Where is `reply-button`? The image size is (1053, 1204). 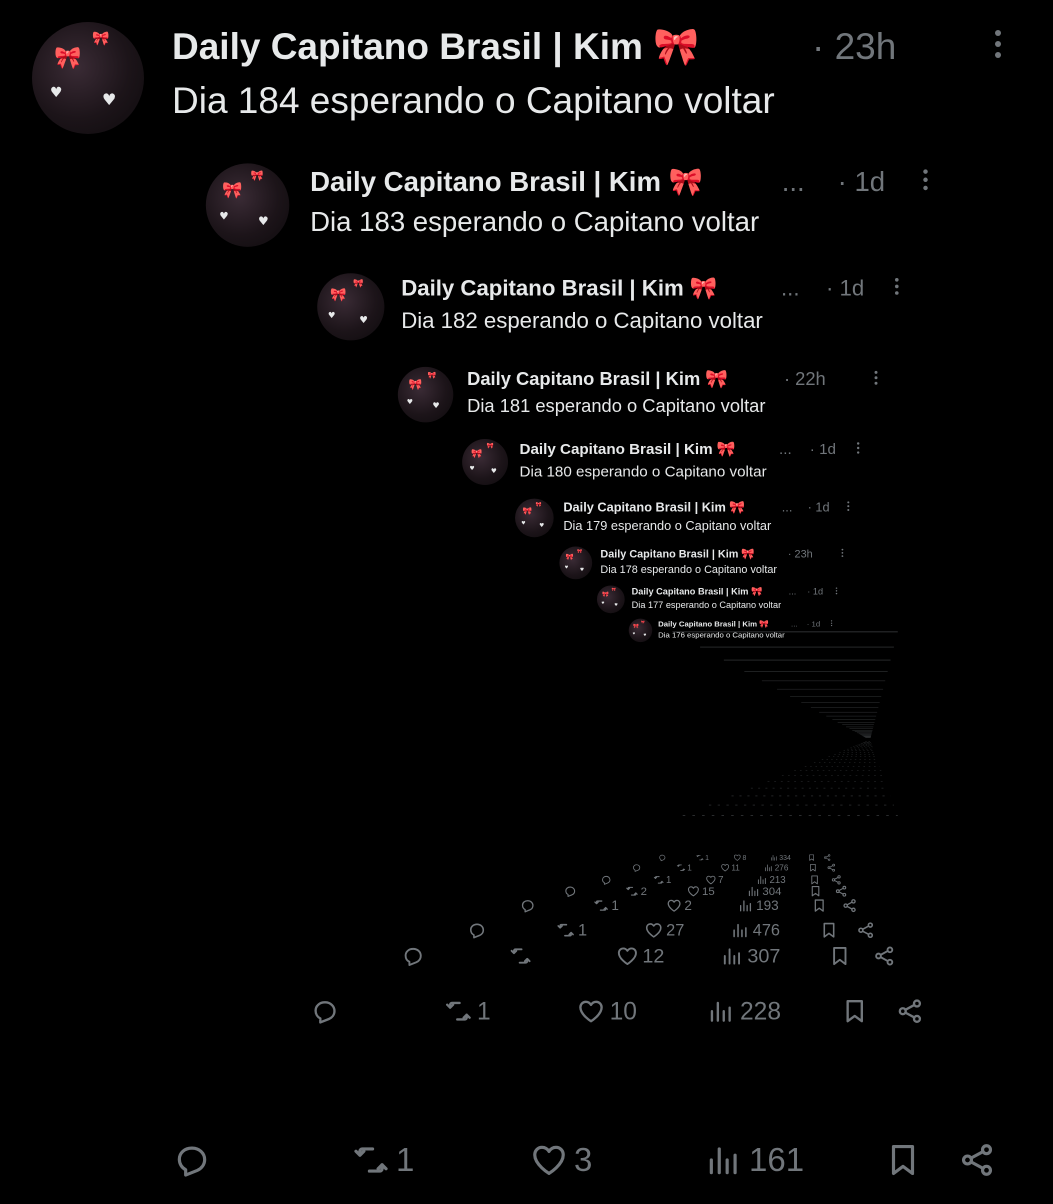 reply-button is located at coordinates (195, 1160).